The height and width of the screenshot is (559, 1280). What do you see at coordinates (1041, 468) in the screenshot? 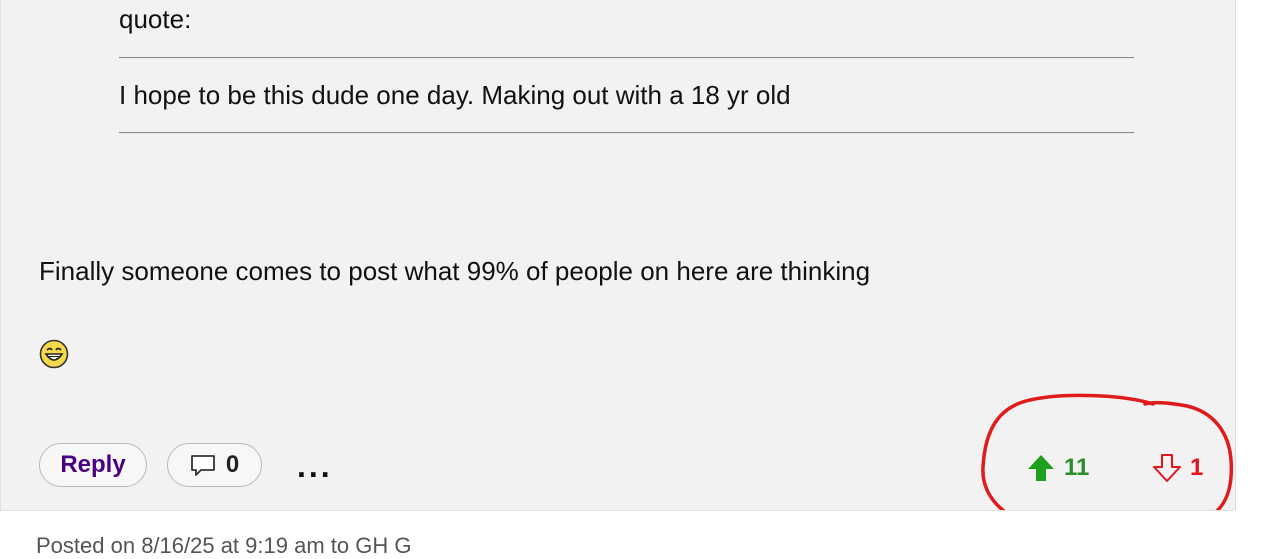
I see `up-arrow-icon` at bounding box center [1041, 468].